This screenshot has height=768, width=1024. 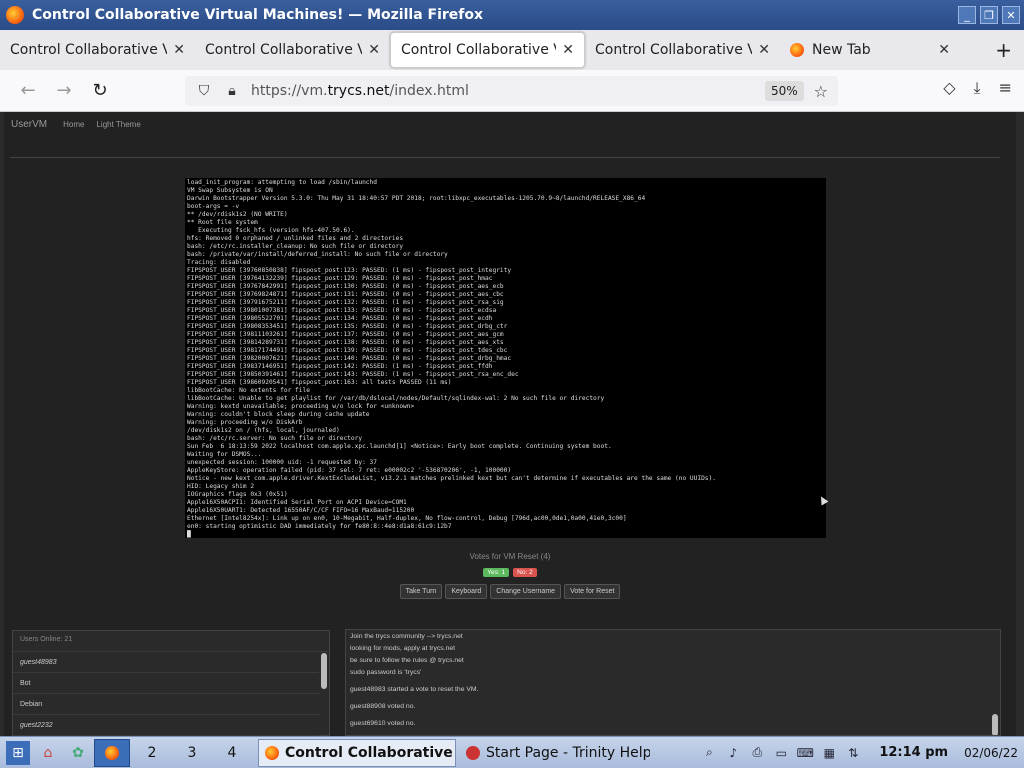 What do you see at coordinates (28, 91) in the screenshot?
I see `back-button: ←` at bounding box center [28, 91].